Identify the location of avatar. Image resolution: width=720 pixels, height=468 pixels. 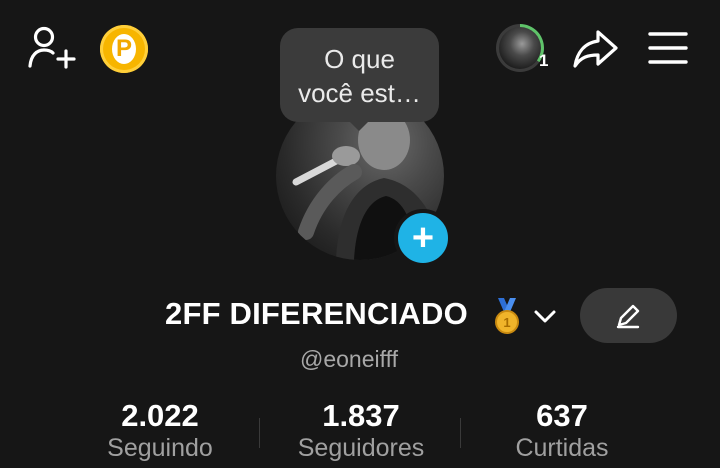
(520, 48).